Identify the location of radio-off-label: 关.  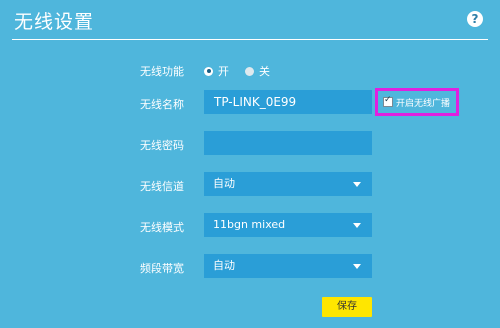
(264, 71).